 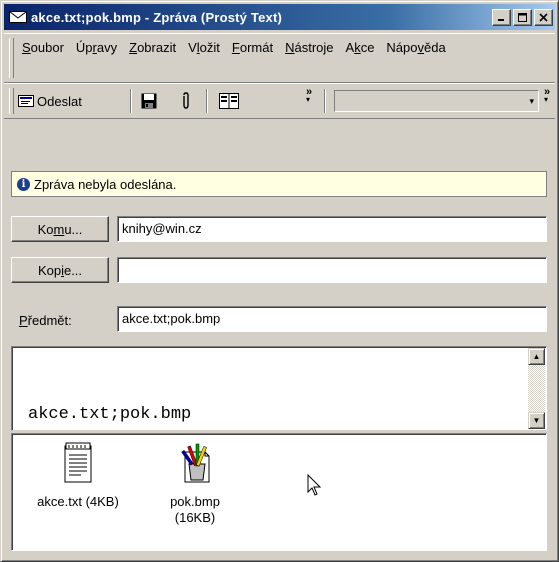 What do you see at coordinates (107, 47) in the screenshot?
I see `menu-label: avy` at bounding box center [107, 47].